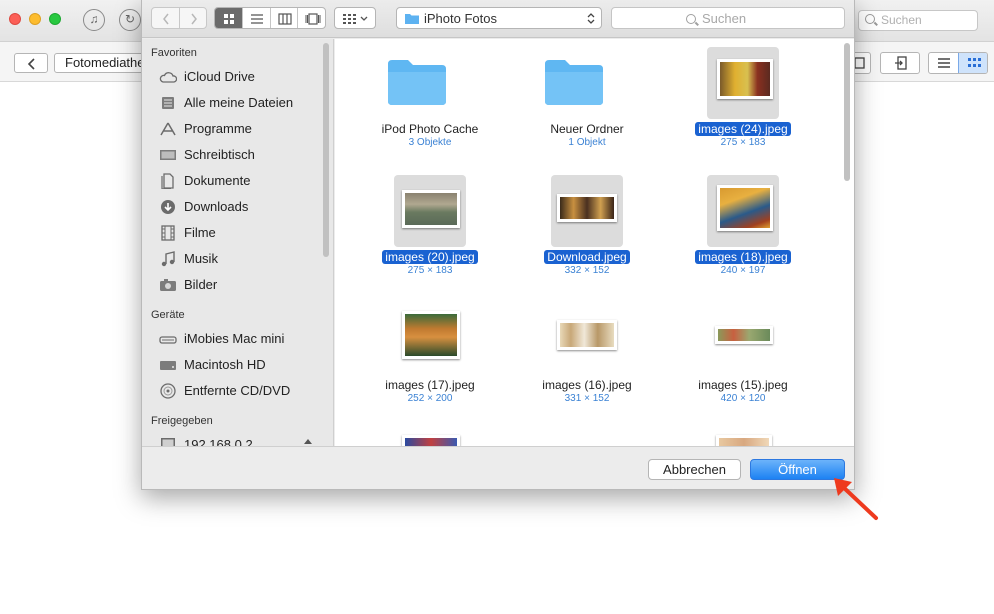  I want to click on grid-view-button, so click(972, 63).